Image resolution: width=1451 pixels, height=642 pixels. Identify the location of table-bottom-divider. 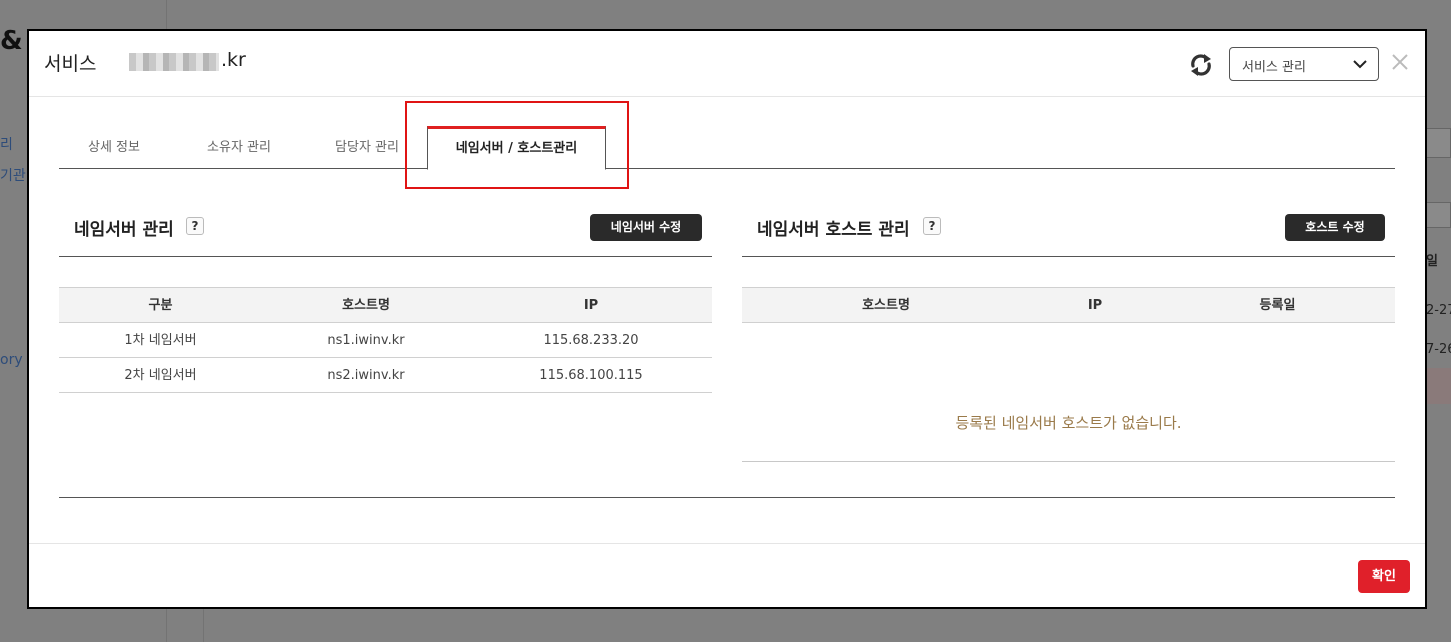
(1068, 461).